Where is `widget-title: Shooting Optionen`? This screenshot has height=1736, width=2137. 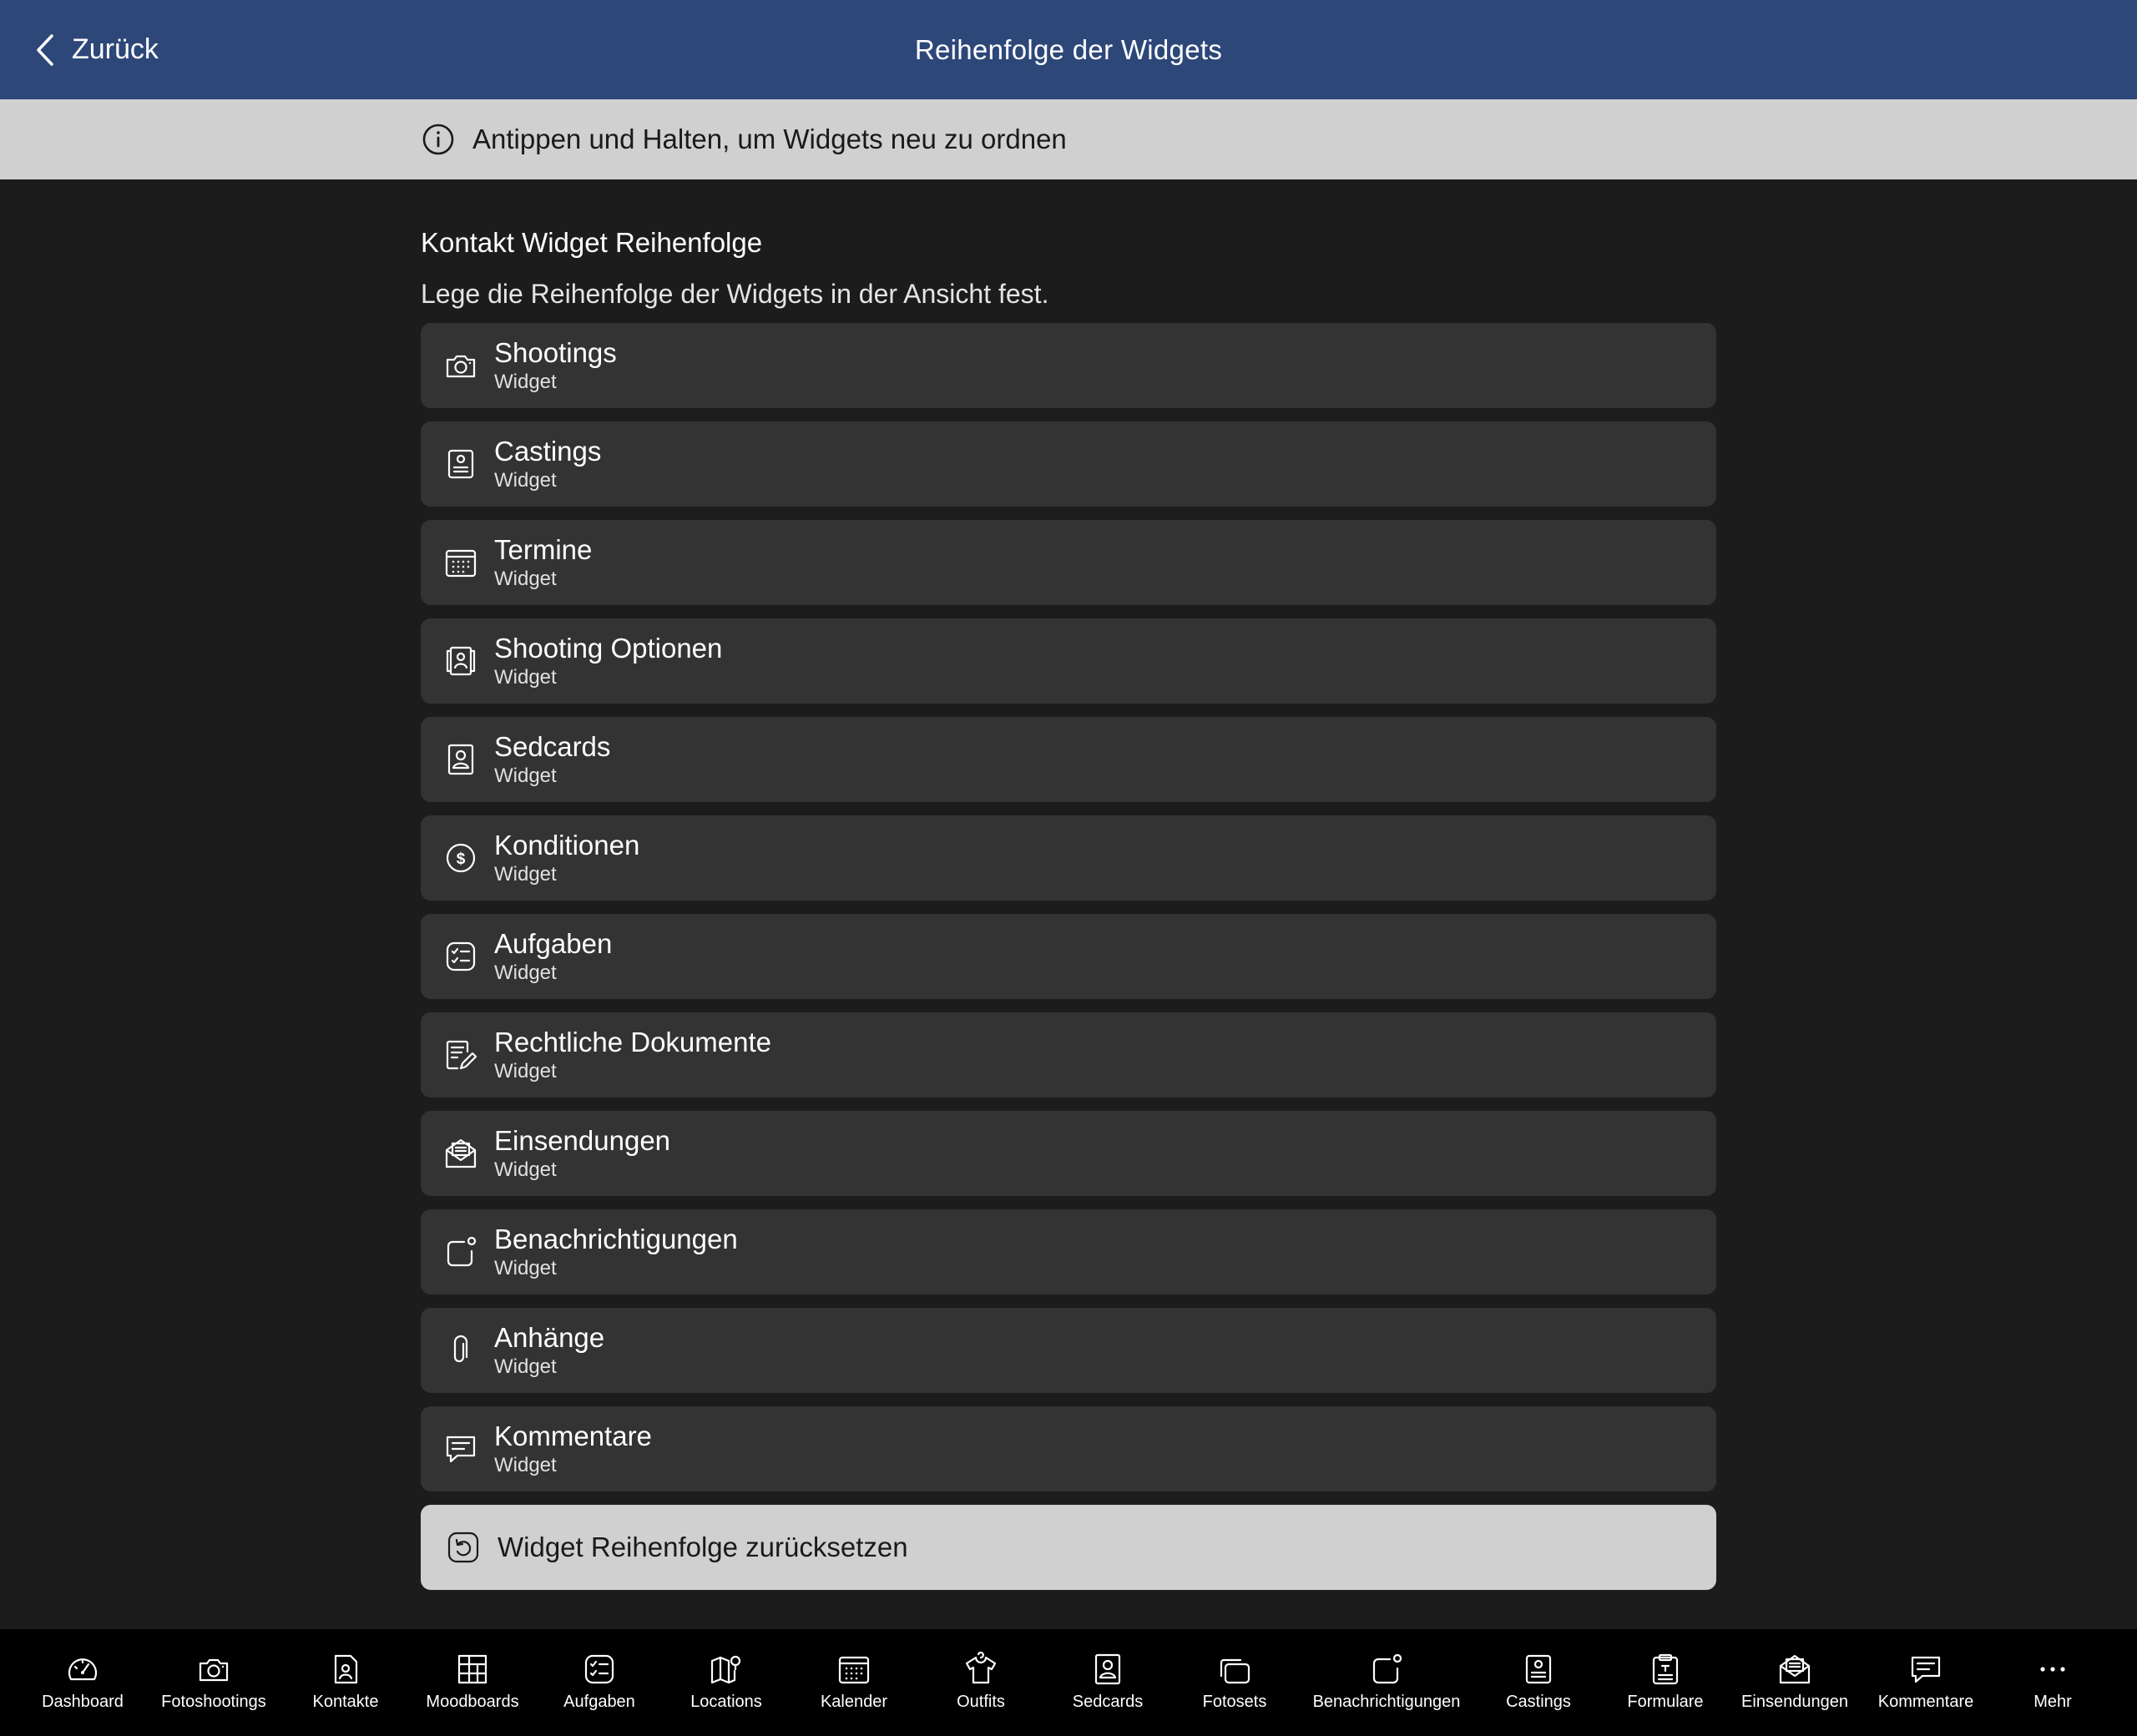 widget-title: Shooting Optionen is located at coordinates (608, 648).